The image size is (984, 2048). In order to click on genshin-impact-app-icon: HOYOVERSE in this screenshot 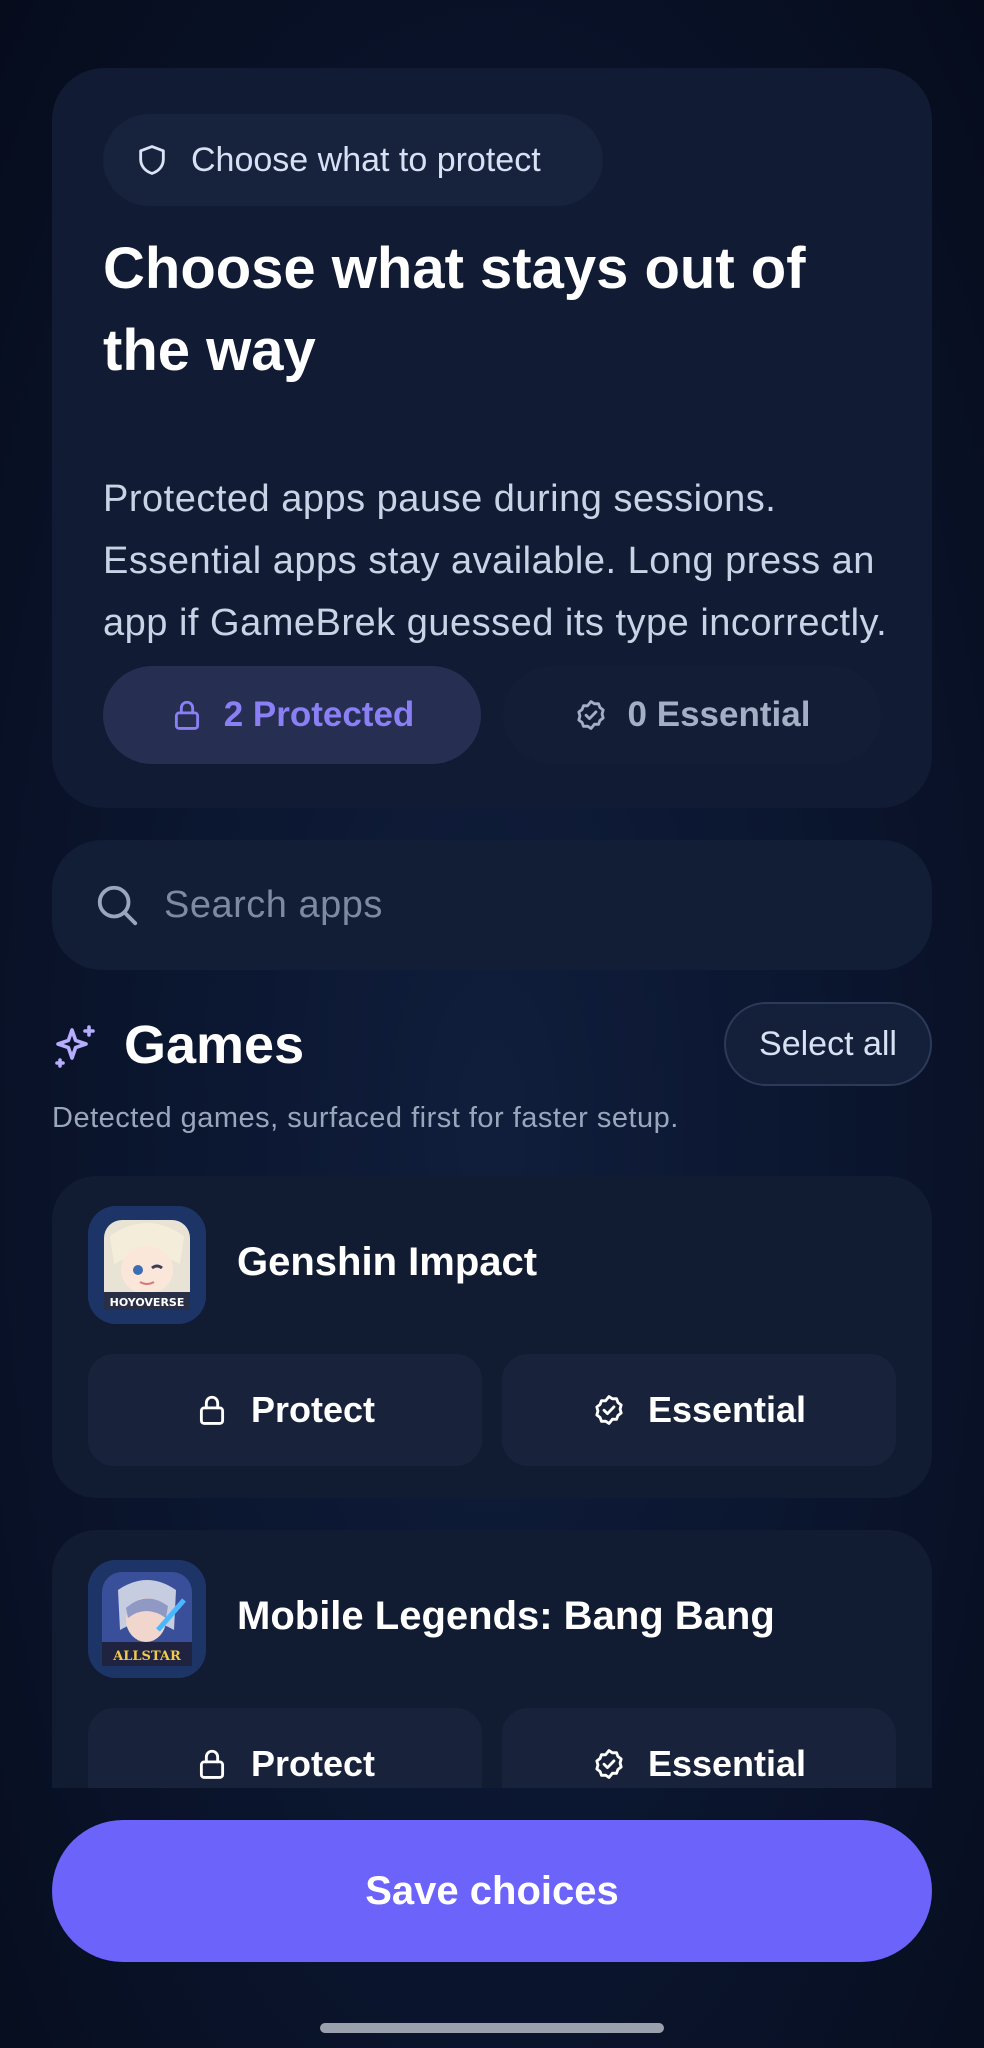, I will do `click(147, 1265)`.